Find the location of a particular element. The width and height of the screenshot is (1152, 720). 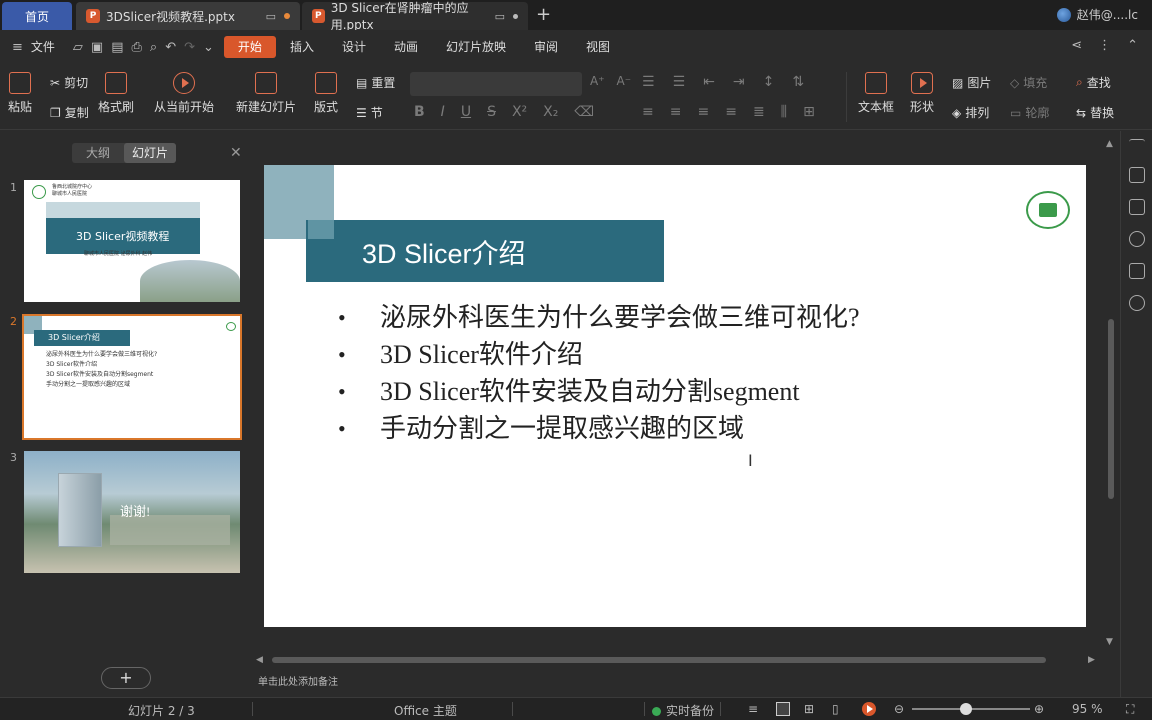

tab-slides: 幻灯片 is located at coordinates (150, 153).